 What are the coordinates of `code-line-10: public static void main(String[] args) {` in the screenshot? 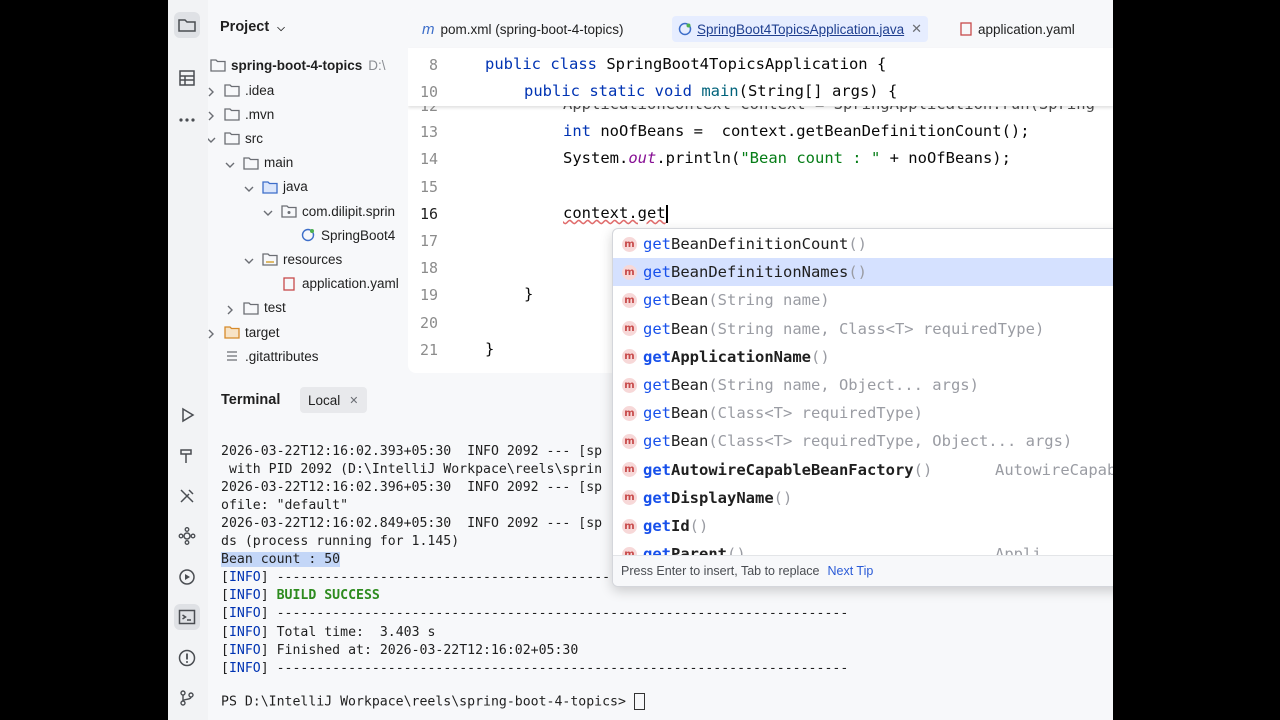 It's located at (710, 91).